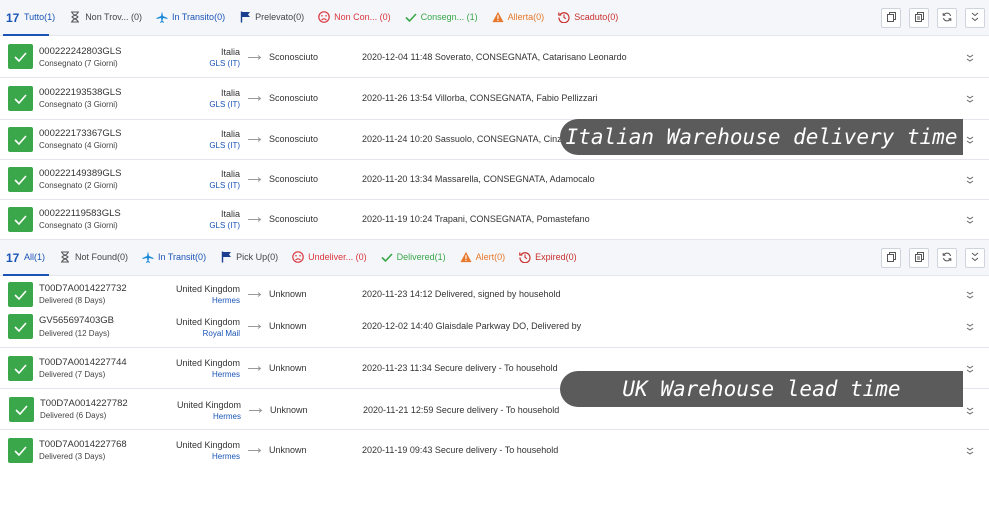 The image size is (989, 505). I want to click on tab-all: 17 All(1), so click(25, 257).